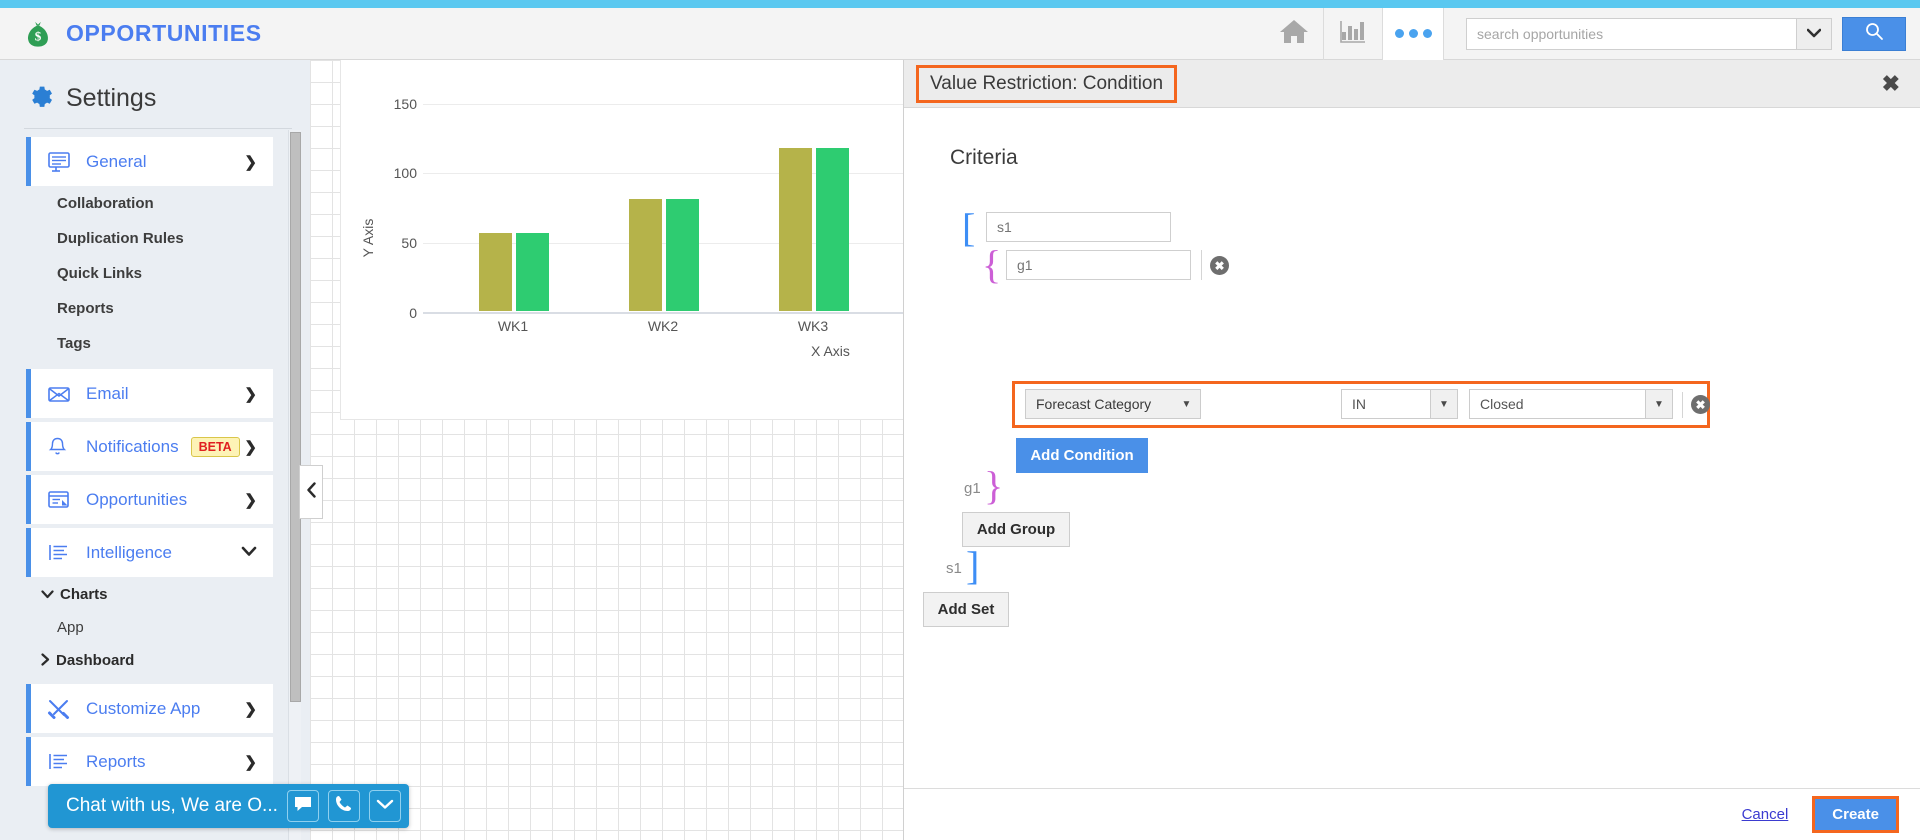  What do you see at coordinates (663, 326) in the screenshot?
I see `x-tick-label: WK2` at bounding box center [663, 326].